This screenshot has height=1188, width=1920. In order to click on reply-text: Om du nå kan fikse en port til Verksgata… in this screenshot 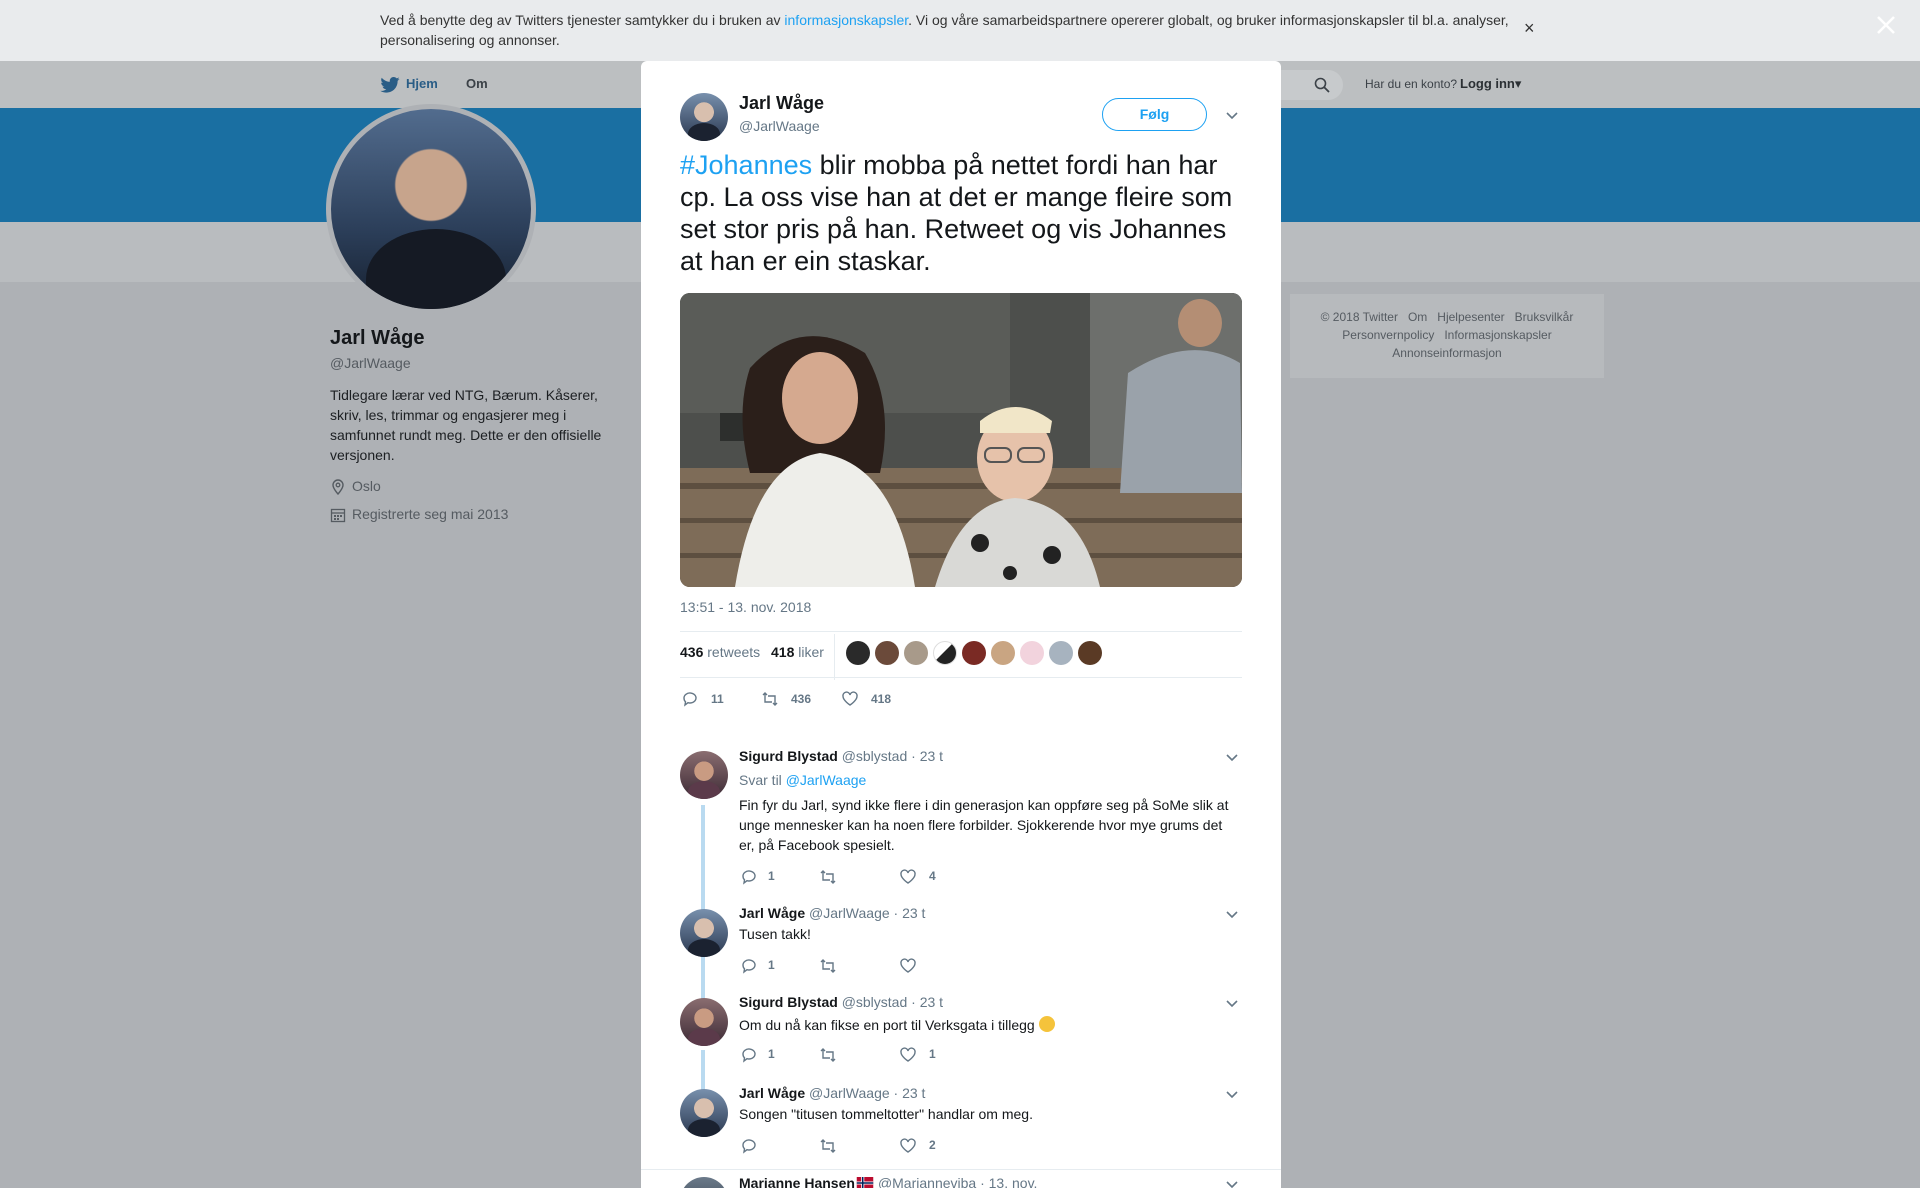, I will do `click(887, 1025)`.